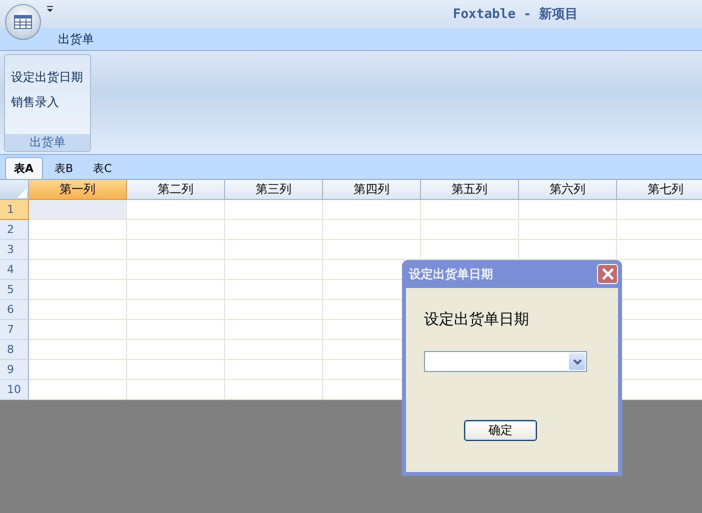 The image size is (702, 513). What do you see at coordinates (50, 77) in the screenshot?
I see `ribbon-command: 设定出货日期` at bounding box center [50, 77].